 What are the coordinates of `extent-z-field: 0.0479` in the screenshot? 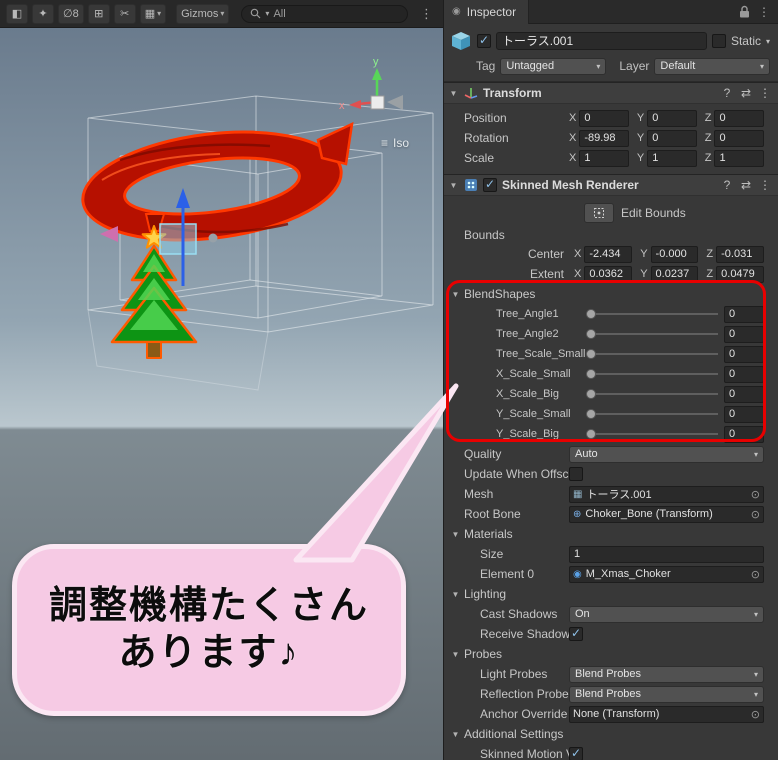 It's located at (740, 274).